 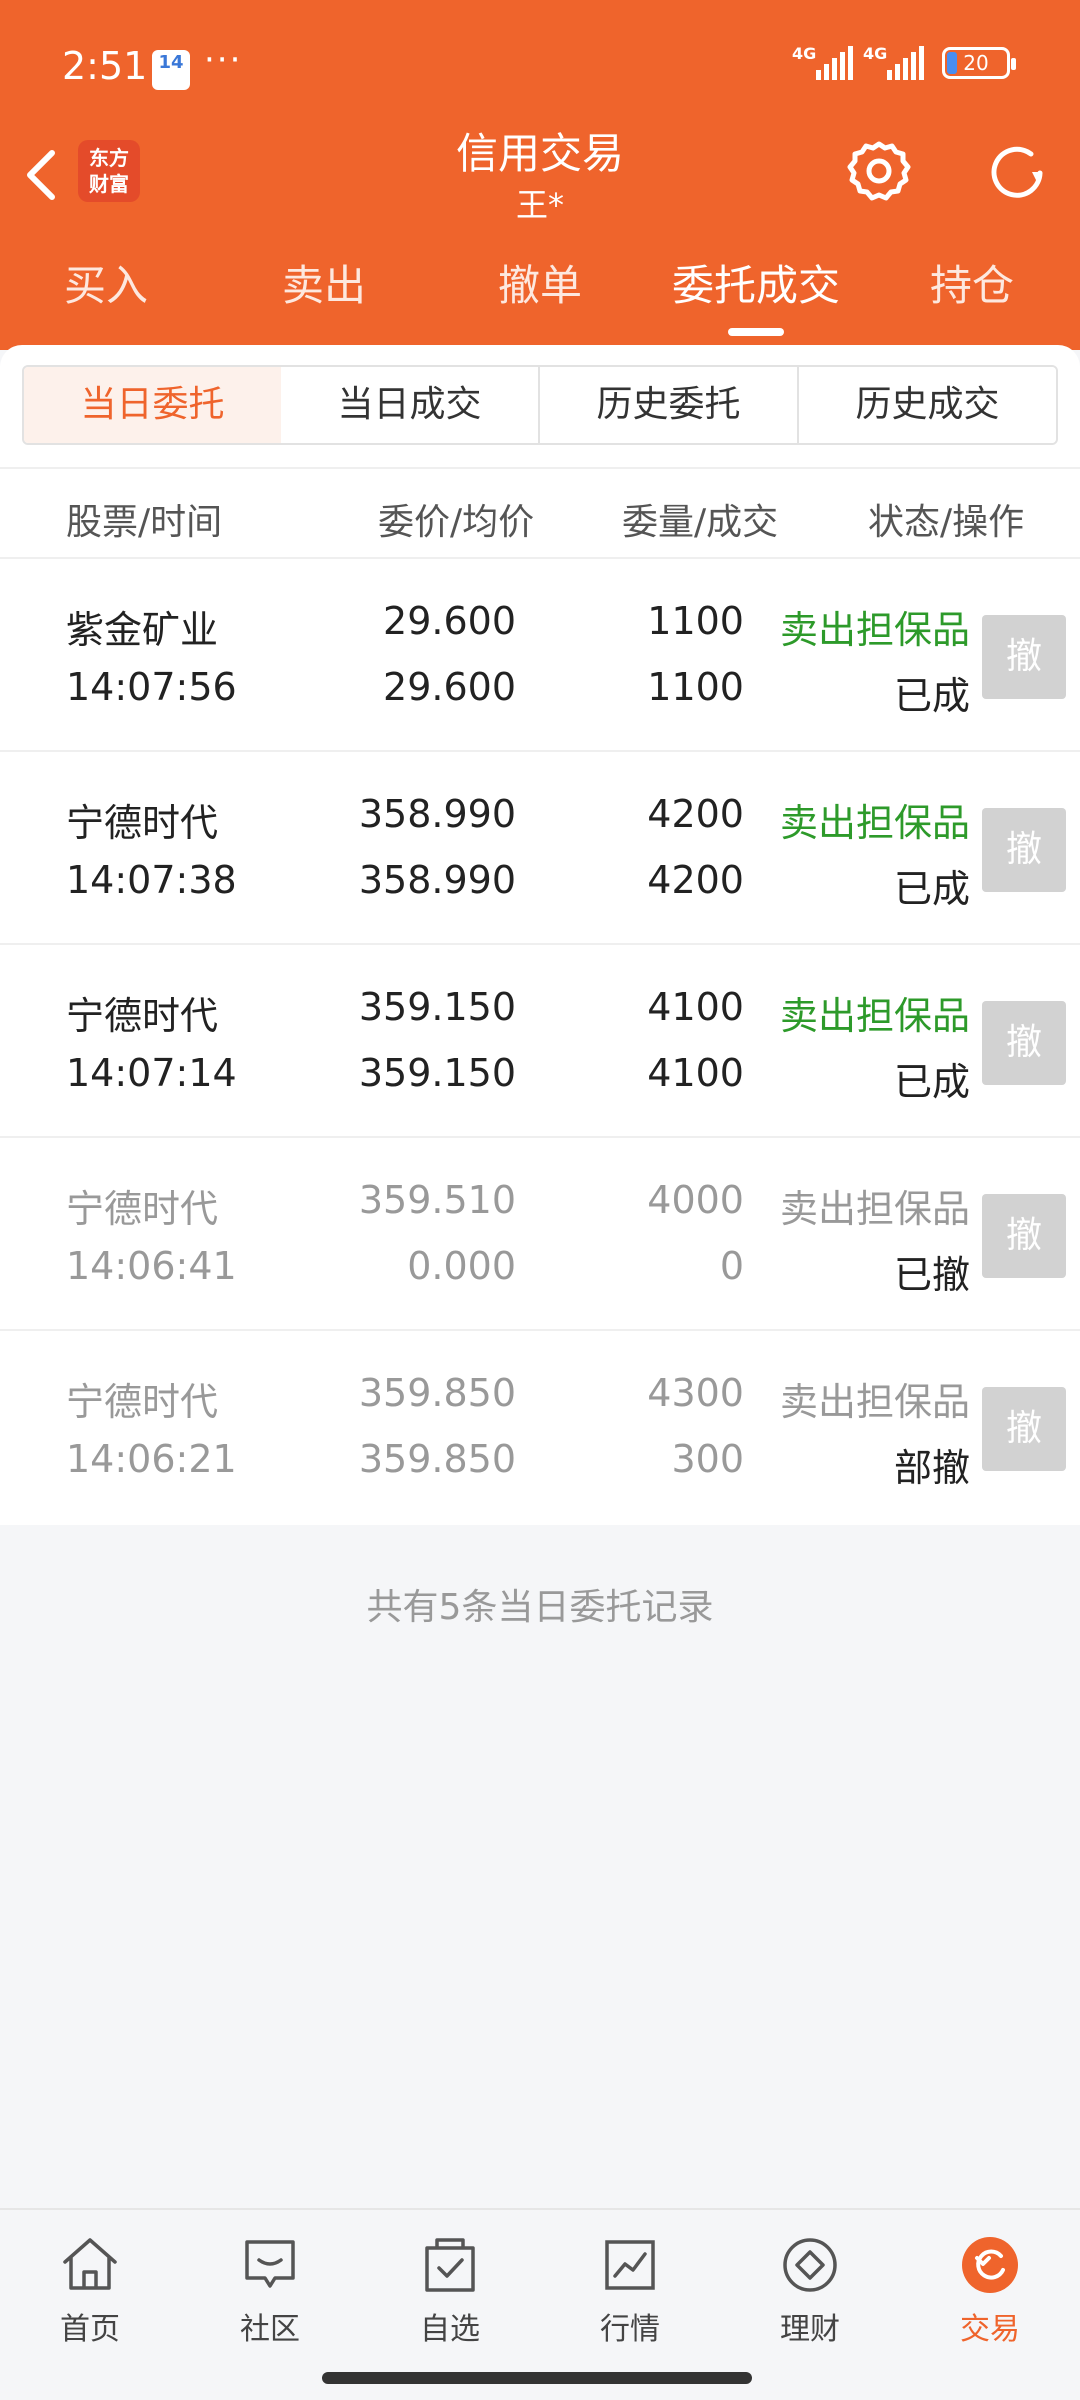 What do you see at coordinates (171, 70) in the screenshot?
I see `calendar-icon: 14` at bounding box center [171, 70].